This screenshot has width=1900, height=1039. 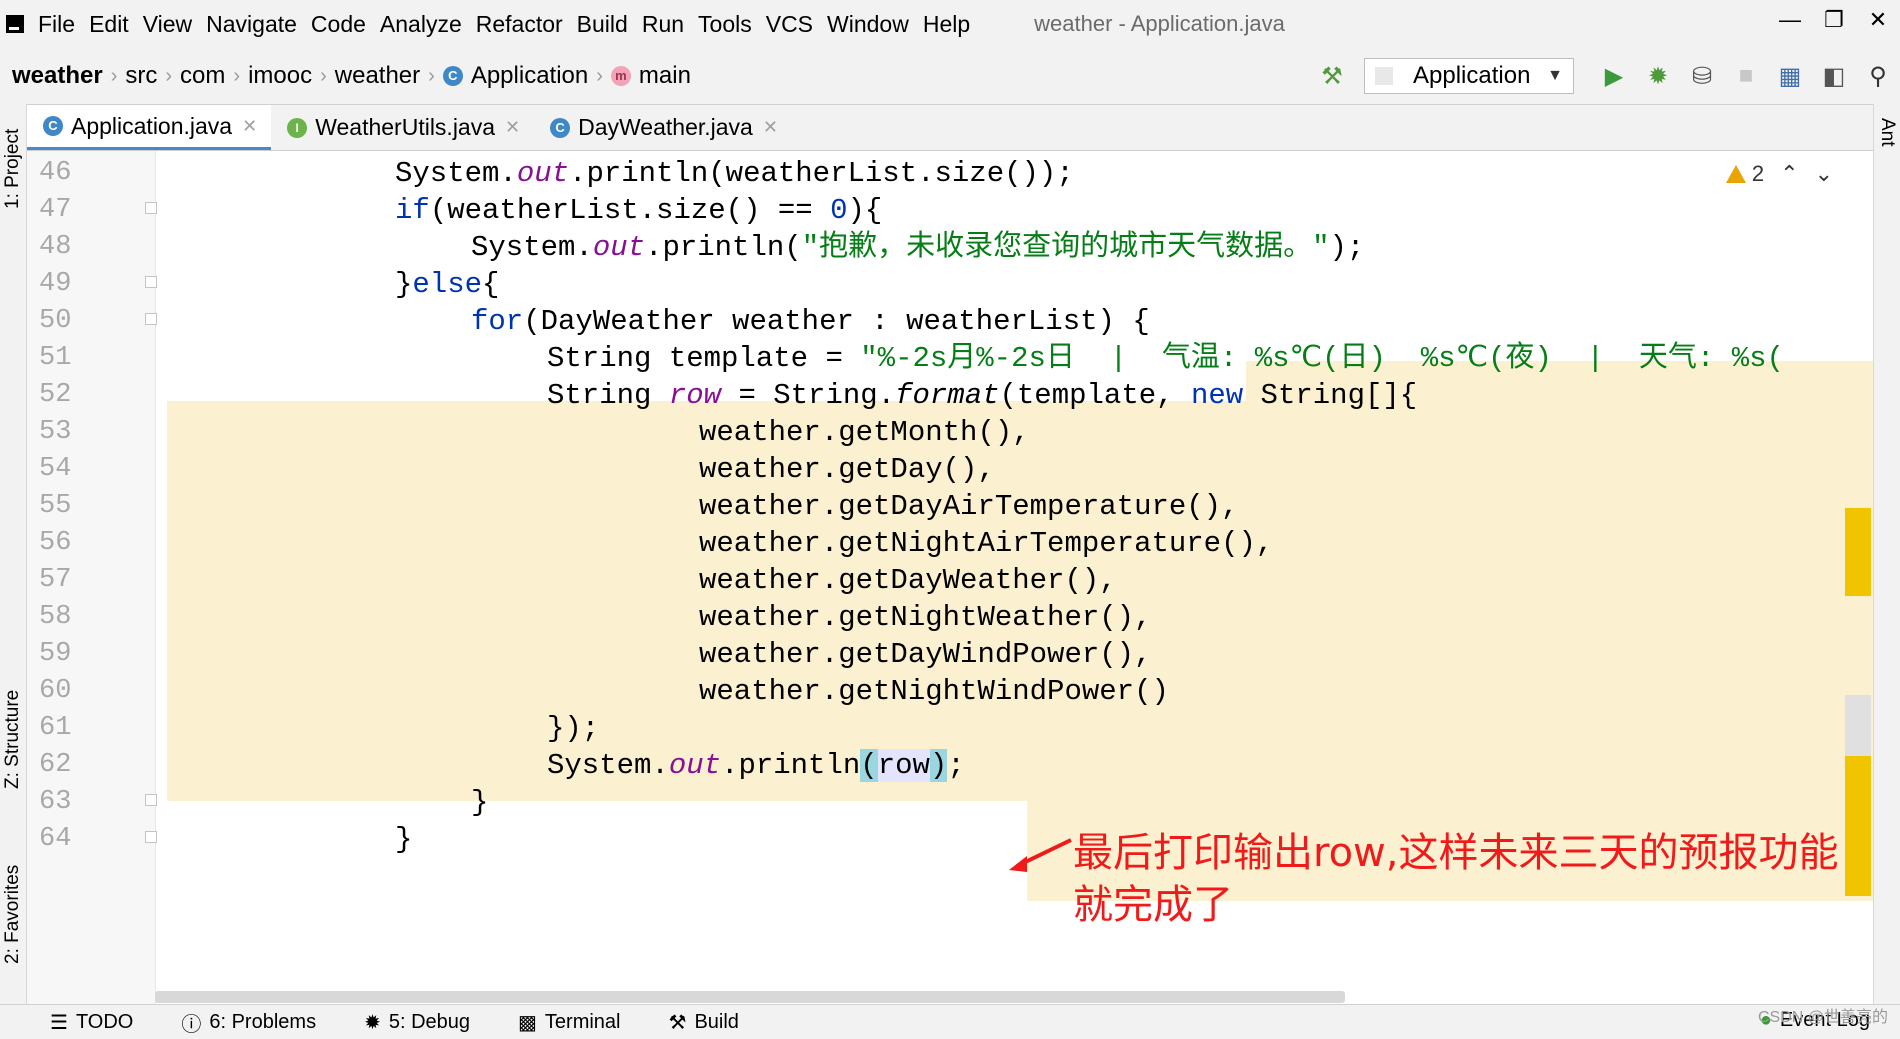 I want to click on tab-application-java: C Application.java ✕, so click(x=149, y=127).